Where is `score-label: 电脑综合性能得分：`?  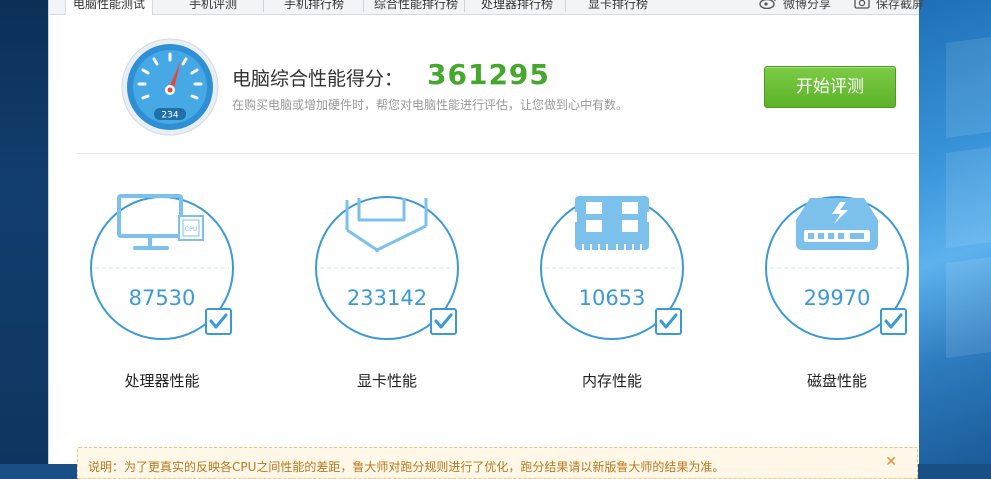 score-label: 电脑综合性能得分： is located at coordinates (318, 79).